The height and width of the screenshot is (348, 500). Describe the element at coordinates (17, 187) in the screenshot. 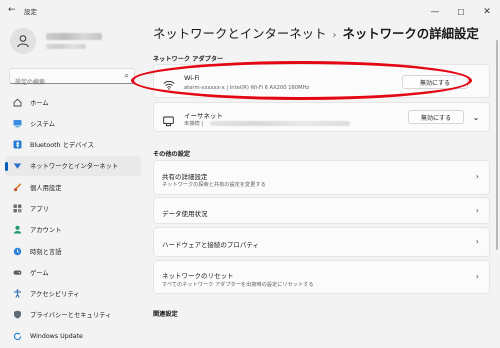

I see `brush-icon` at that location.